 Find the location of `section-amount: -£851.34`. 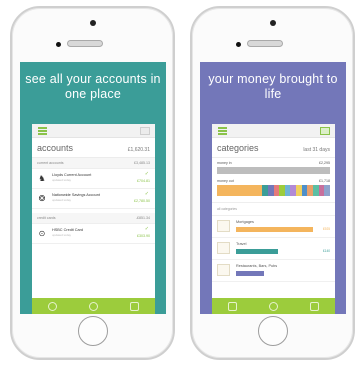

section-amount: -£851.34 is located at coordinates (142, 218).